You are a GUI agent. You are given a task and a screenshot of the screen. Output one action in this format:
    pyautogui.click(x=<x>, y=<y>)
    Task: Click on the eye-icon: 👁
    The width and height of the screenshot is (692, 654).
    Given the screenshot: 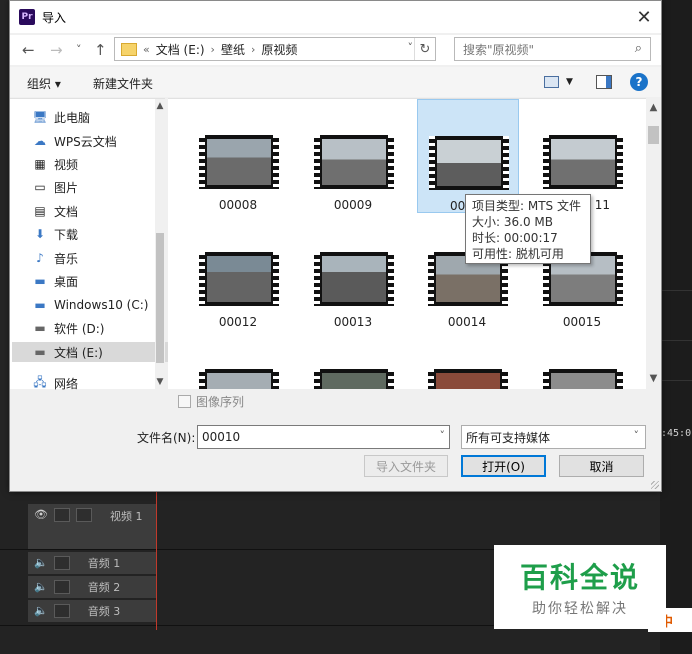 What is the action you would take?
    pyautogui.click(x=41, y=515)
    